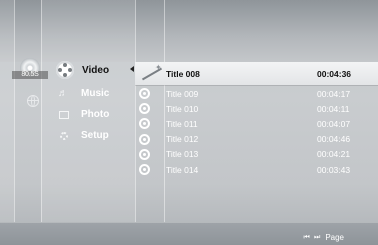  Describe the element at coordinates (257, 139) in the screenshot. I see `title-row: Title 012 00:04:46` at that location.